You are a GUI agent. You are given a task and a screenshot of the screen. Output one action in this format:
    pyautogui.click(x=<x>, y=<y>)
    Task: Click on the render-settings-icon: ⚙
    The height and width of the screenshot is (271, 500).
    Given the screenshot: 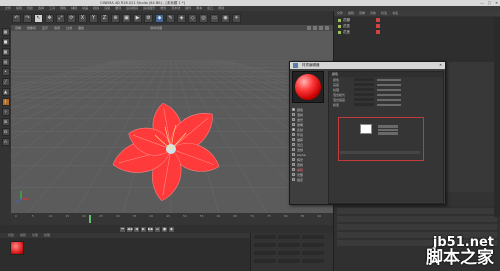 What is the action you would take?
    pyautogui.click(x=148, y=18)
    